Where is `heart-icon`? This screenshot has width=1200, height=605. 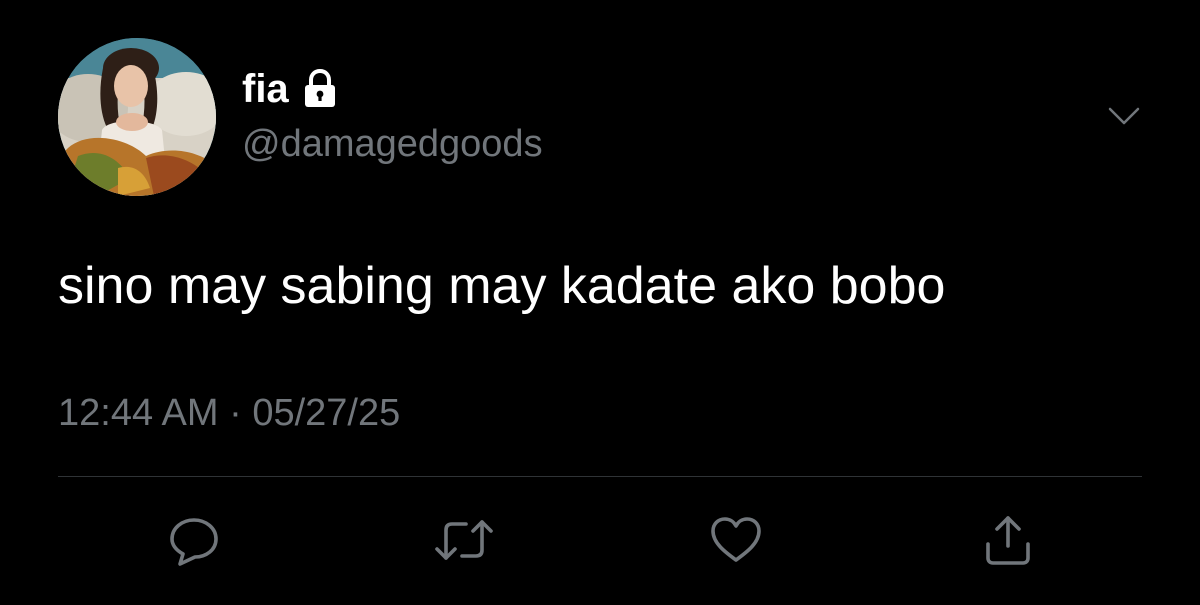 heart-icon is located at coordinates (736, 539).